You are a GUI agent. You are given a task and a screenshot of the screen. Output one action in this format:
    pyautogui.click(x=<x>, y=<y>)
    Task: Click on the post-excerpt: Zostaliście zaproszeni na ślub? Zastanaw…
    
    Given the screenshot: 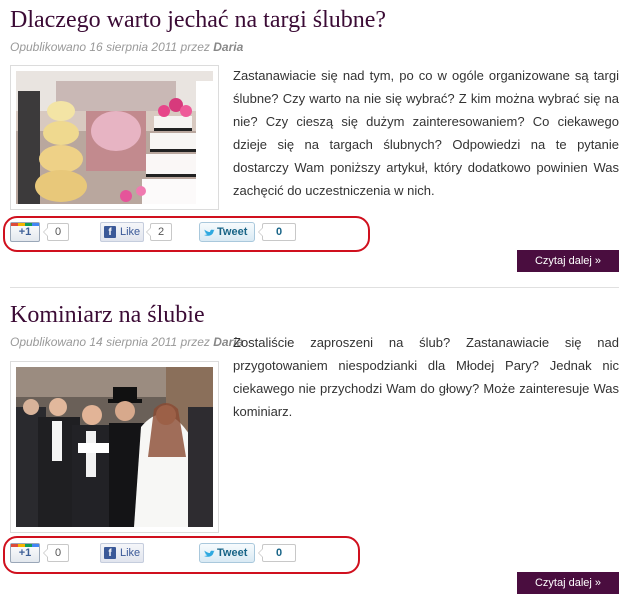 What is the action you would take?
    pyautogui.click(x=426, y=377)
    